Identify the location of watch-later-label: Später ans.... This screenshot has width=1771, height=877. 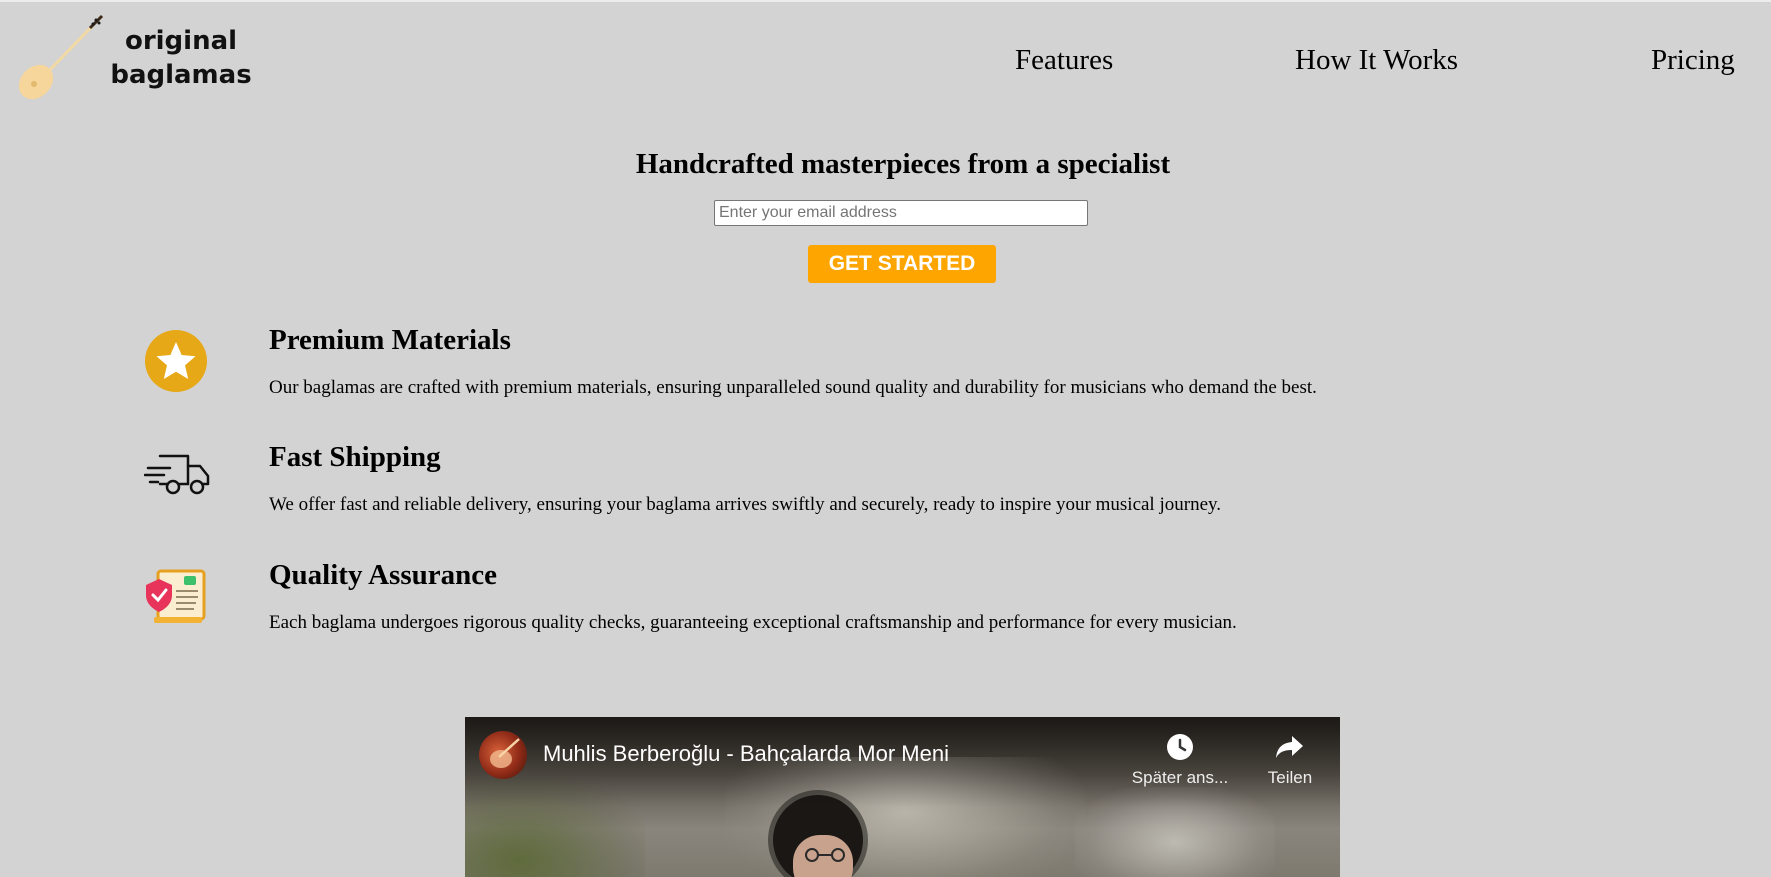
(1180, 777).